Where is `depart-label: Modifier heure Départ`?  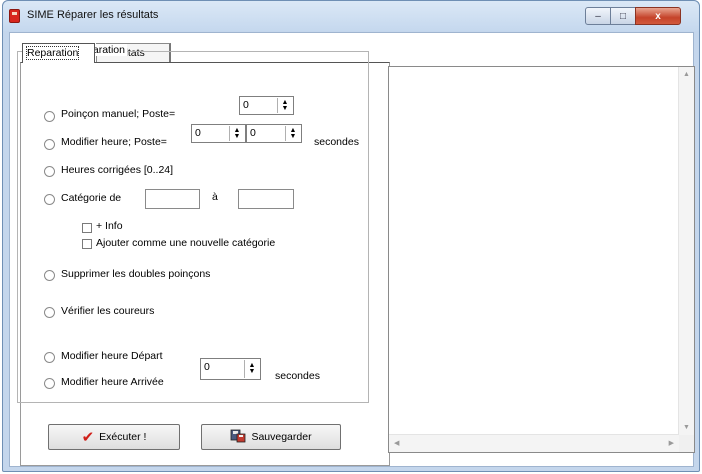 depart-label: Modifier heure Départ is located at coordinates (112, 356).